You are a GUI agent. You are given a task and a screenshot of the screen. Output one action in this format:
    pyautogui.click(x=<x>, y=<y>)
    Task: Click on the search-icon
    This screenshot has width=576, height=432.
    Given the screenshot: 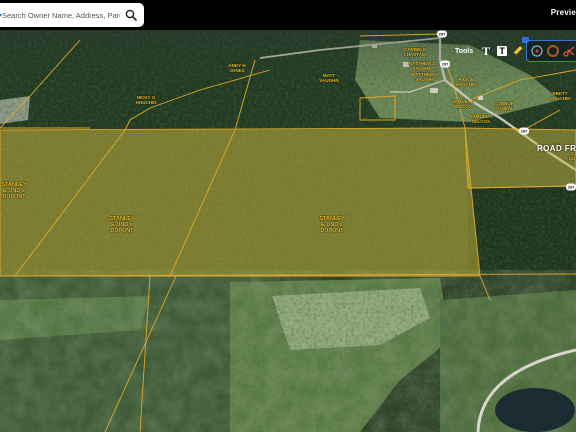 What is the action you would take?
    pyautogui.click(x=131, y=15)
    